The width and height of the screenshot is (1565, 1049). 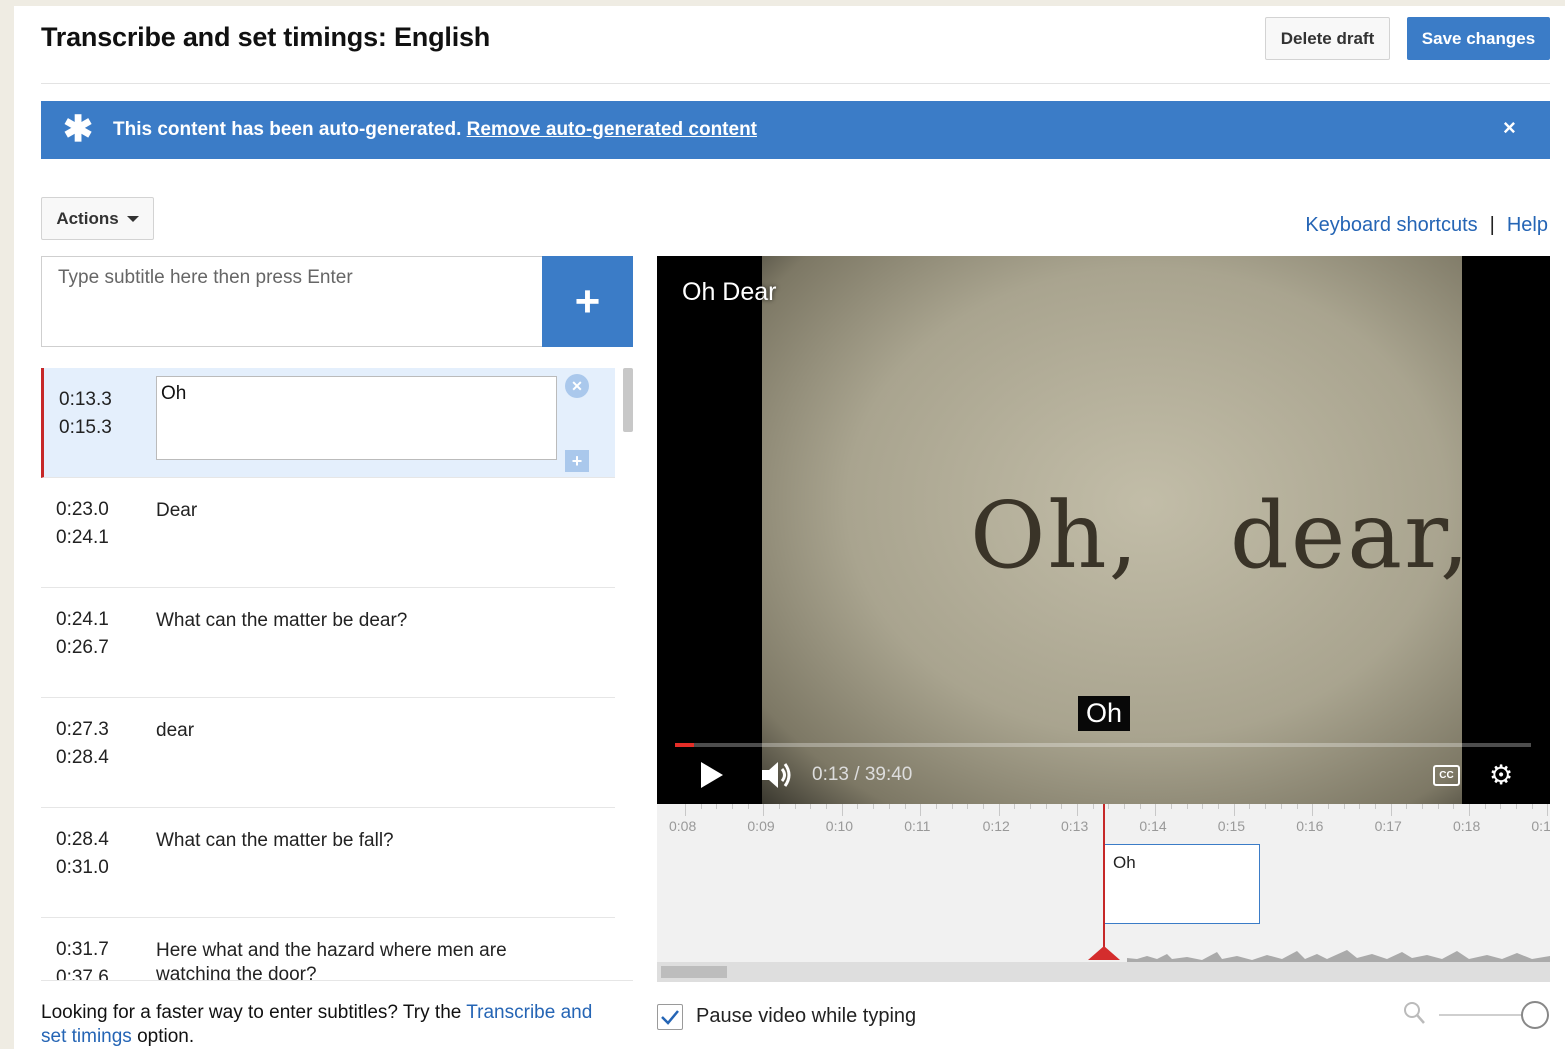 What do you see at coordinates (712, 775) in the screenshot?
I see `play-icon` at bounding box center [712, 775].